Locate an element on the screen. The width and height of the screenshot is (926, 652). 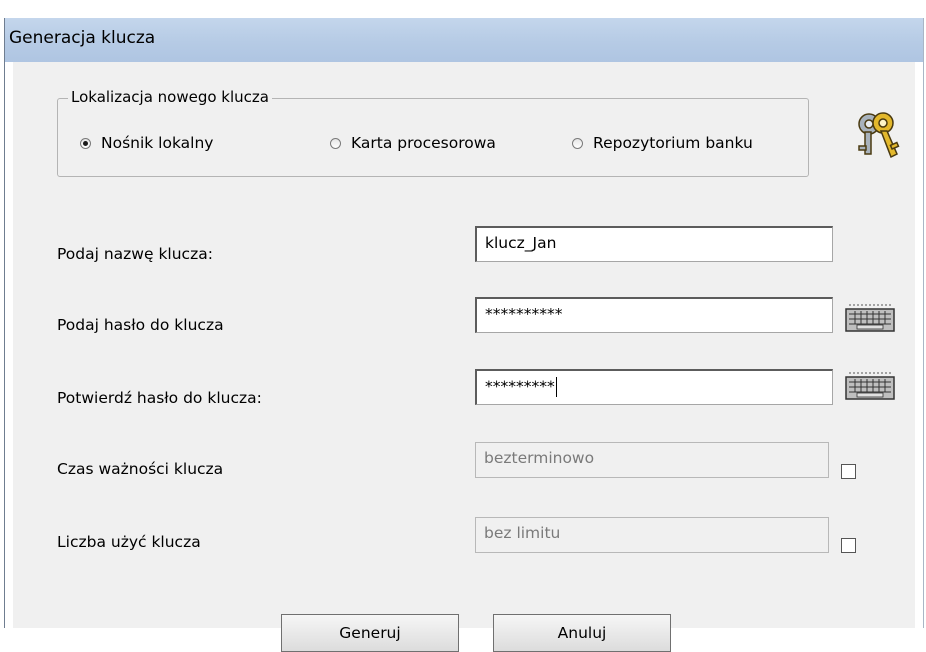
password-confirm-value: ********* is located at coordinates (520, 386).